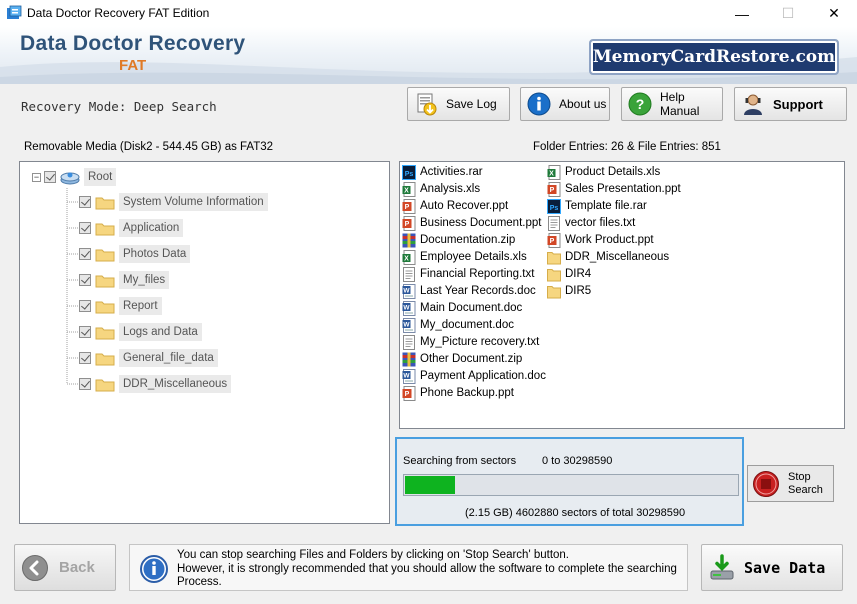 The width and height of the screenshot is (857, 604). Describe the element at coordinates (464, 206) in the screenshot. I see `file-name: Auto Recover.ppt` at that location.